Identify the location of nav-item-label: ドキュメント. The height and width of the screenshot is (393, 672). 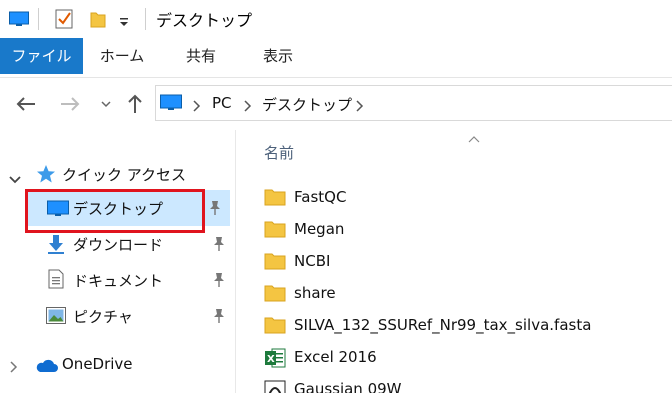
(118, 281).